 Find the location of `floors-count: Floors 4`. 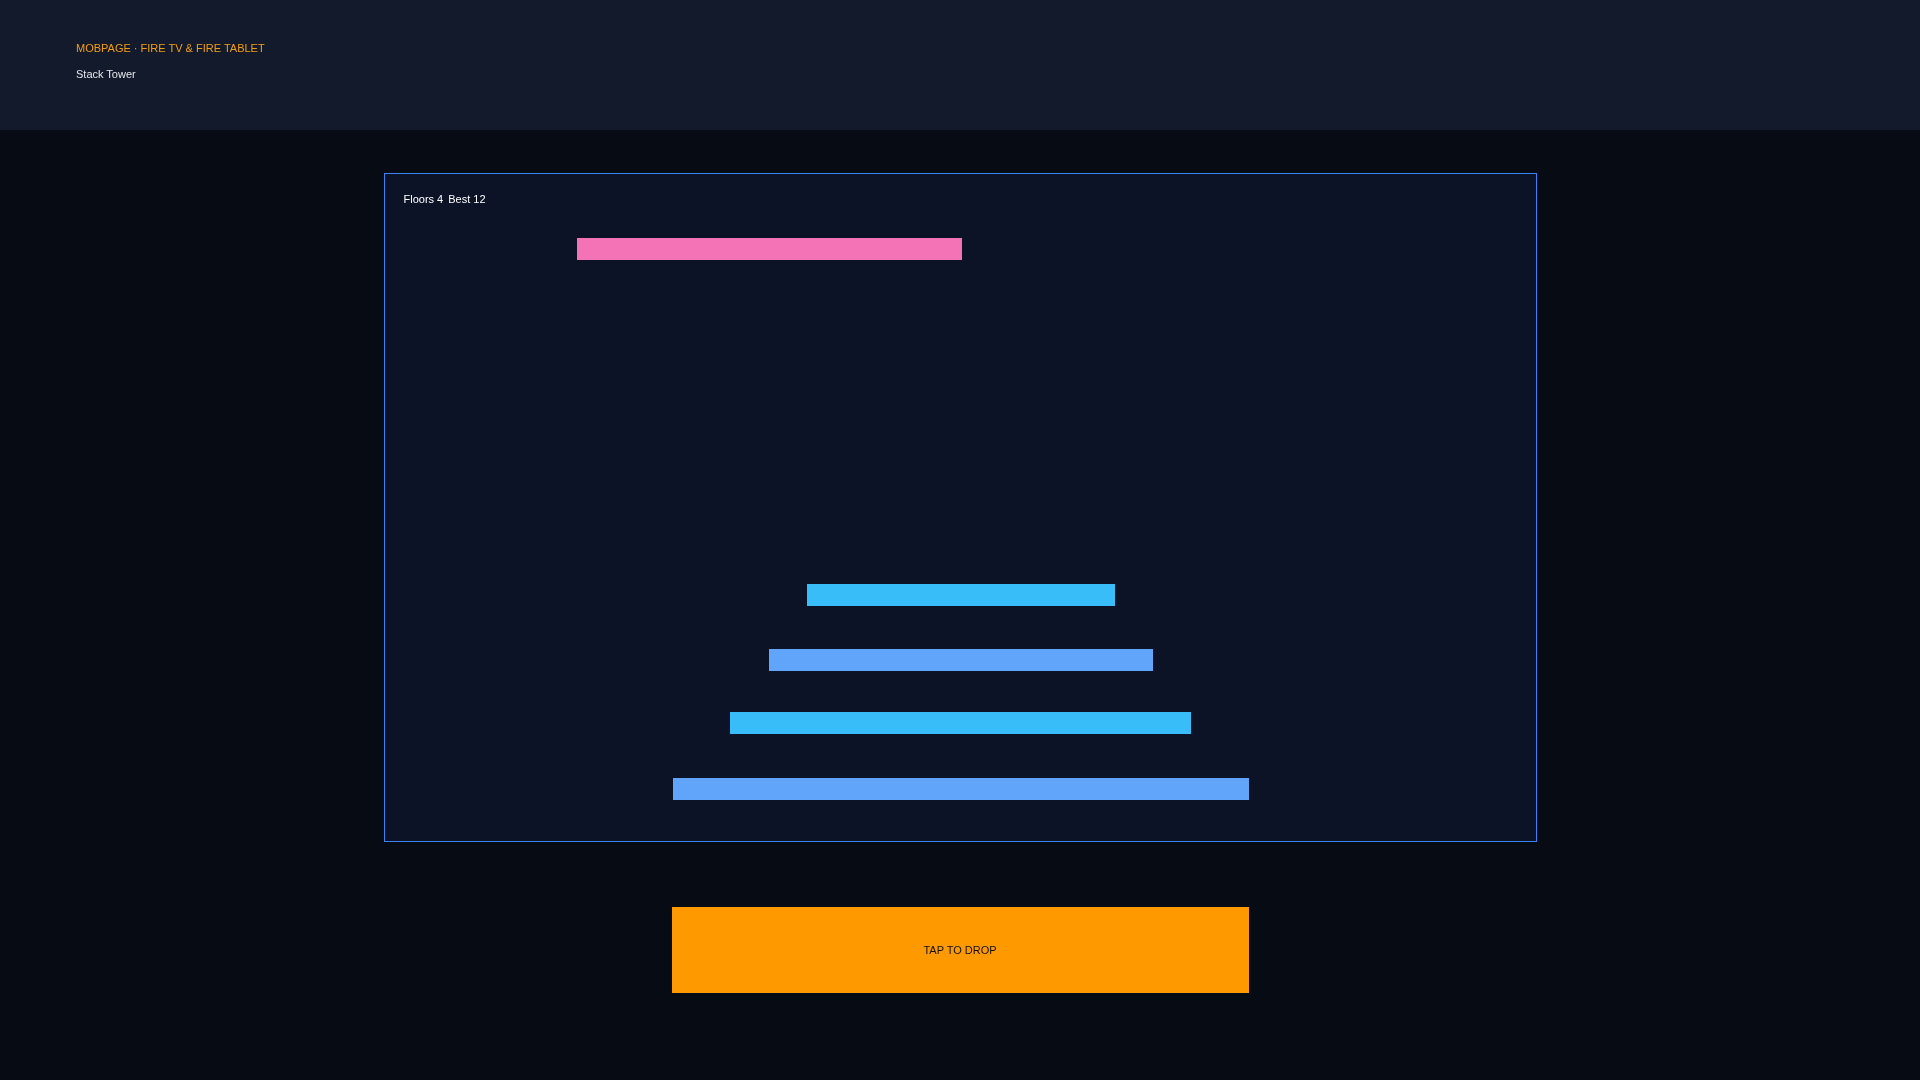

floors-count: Floors 4 is located at coordinates (423, 199).